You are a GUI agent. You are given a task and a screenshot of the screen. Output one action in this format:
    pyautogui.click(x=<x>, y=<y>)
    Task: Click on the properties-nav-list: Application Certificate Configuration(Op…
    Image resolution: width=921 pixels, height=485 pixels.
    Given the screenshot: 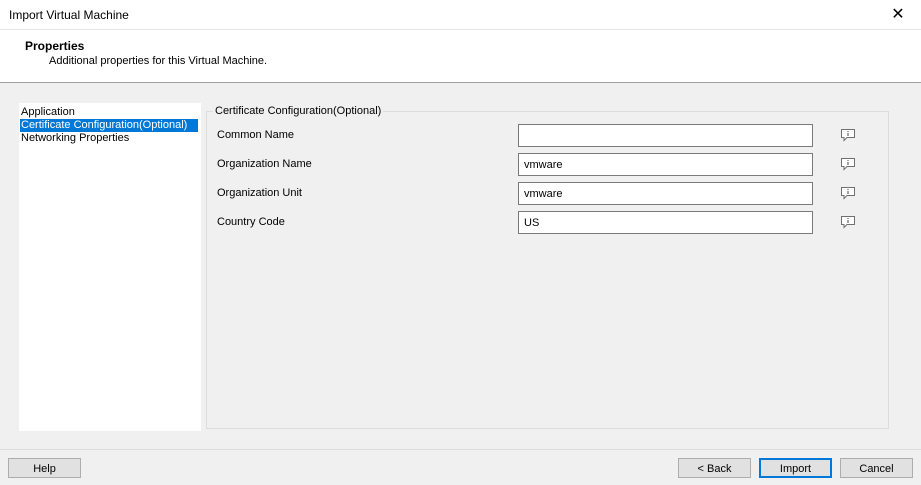 What is the action you would take?
    pyautogui.click(x=110, y=267)
    